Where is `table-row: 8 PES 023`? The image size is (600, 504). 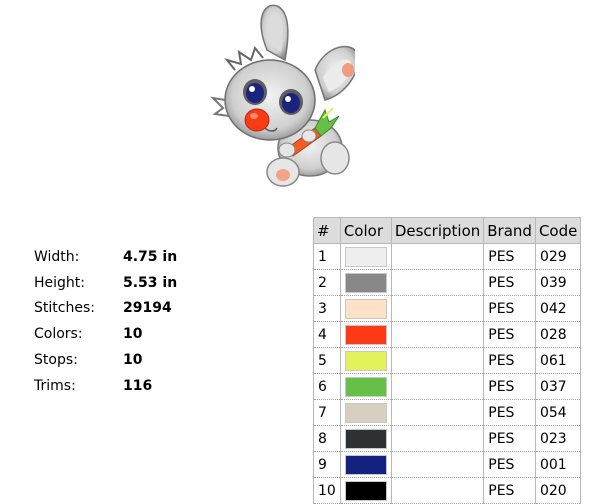
table-row: 8 PES 023 is located at coordinates (447, 438).